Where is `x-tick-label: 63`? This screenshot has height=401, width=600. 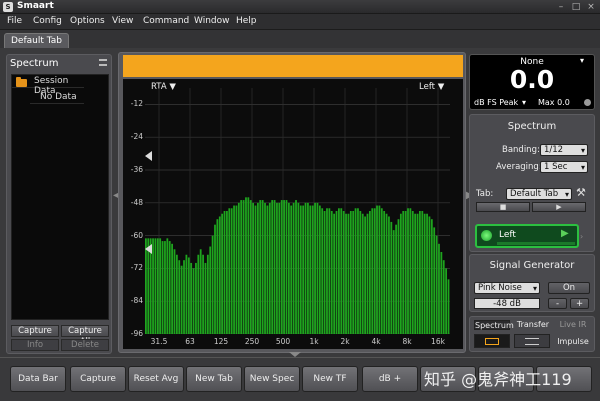 x-tick-label: 63 is located at coordinates (190, 341).